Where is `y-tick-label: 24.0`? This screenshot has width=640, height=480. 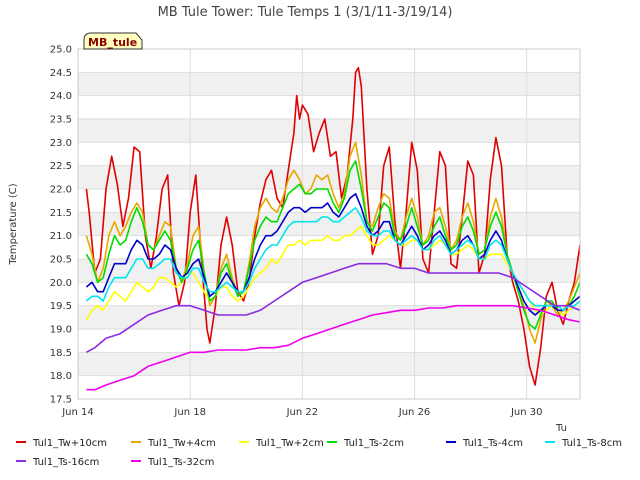
y-tick-label: 24.0 is located at coordinates (61, 96).